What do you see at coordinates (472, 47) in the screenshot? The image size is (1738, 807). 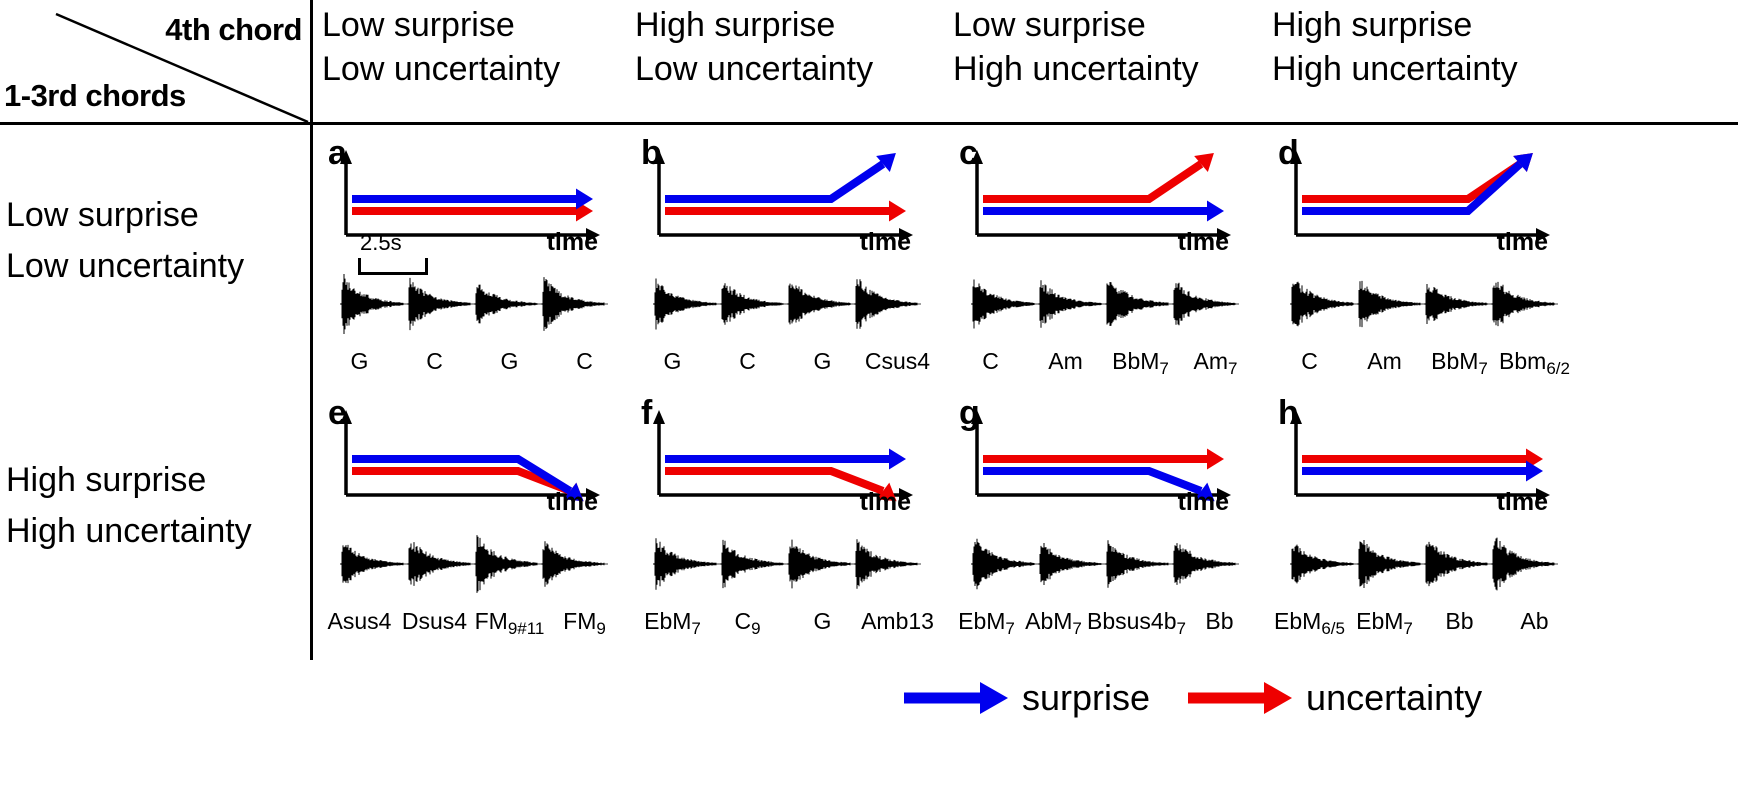 I see `column-header-0: Low surprise Low uncertainty` at bounding box center [472, 47].